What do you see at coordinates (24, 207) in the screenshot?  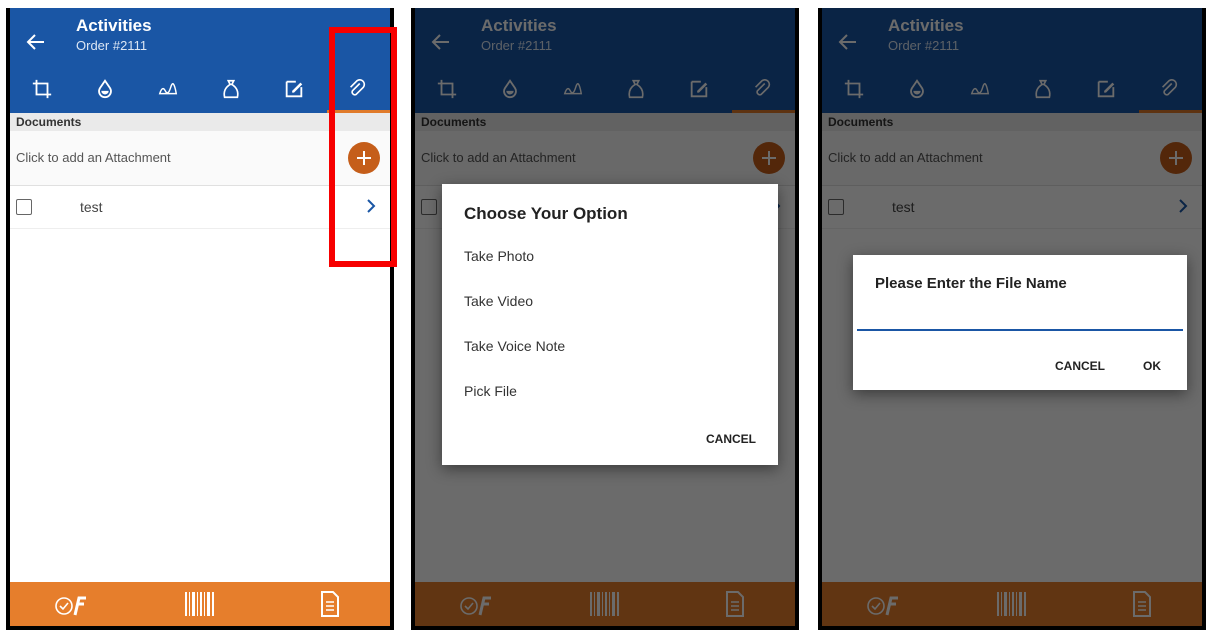 I see `document-checkbox` at bounding box center [24, 207].